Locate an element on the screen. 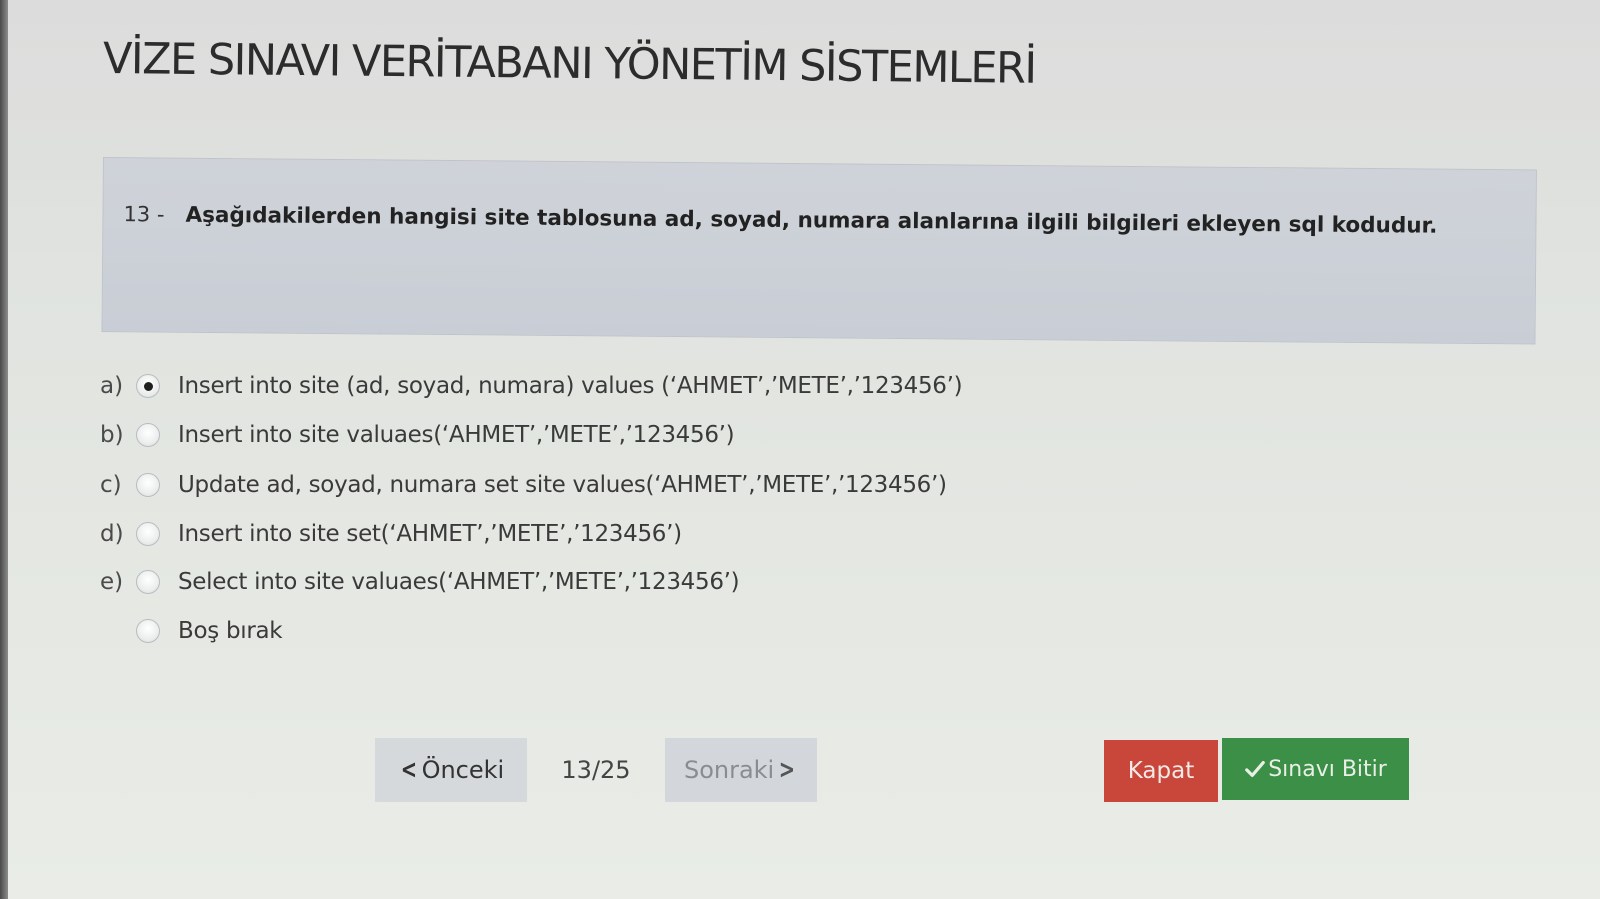  option-leave-blank: Boş bırak is located at coordinates (191, 631).